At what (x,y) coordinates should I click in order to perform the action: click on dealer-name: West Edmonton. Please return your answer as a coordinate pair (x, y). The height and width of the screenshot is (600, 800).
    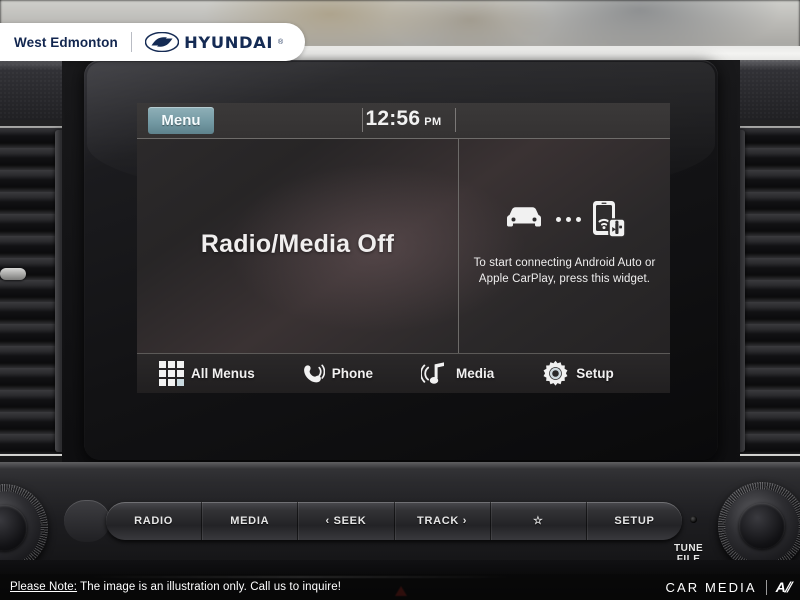
    Looking at the image, I should click on (66, 42).